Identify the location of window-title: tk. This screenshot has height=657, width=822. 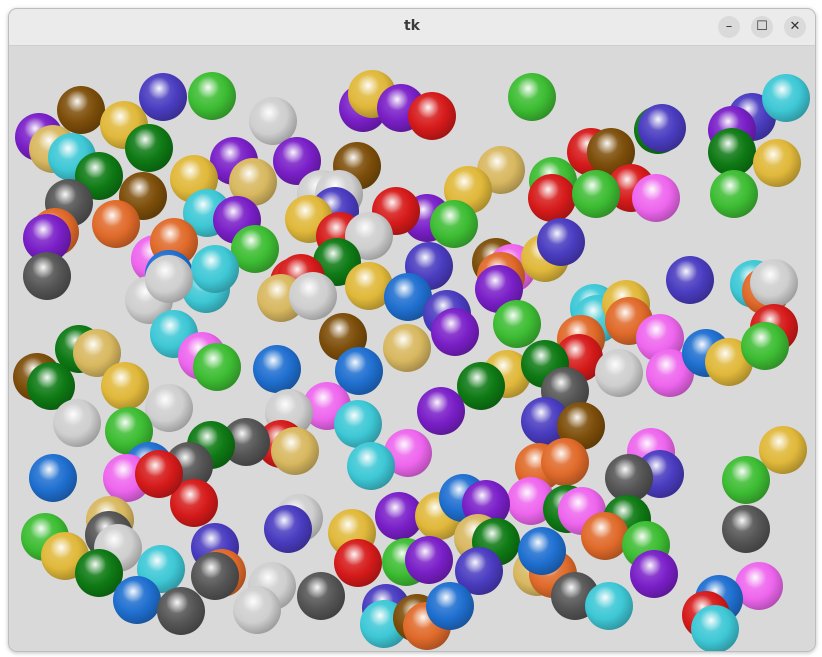
(411, 26).